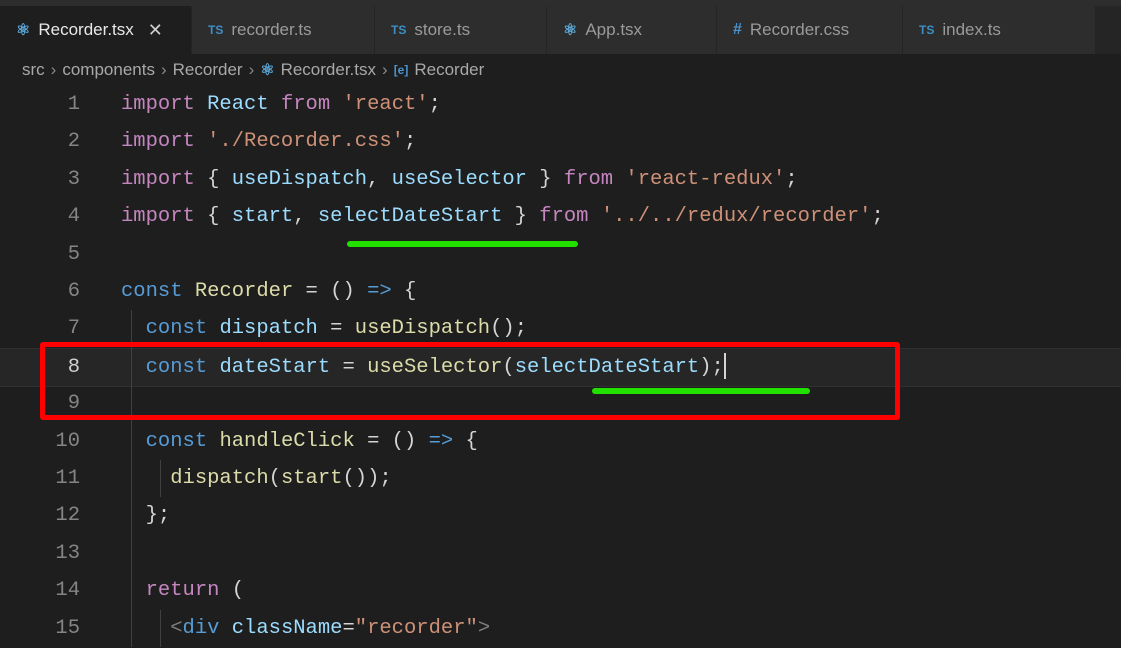 The height and width of the screenshot is (648, 1121). Describe the element at coordinates (176, 628) in the screenshot. I see `code-token: <` at that location.